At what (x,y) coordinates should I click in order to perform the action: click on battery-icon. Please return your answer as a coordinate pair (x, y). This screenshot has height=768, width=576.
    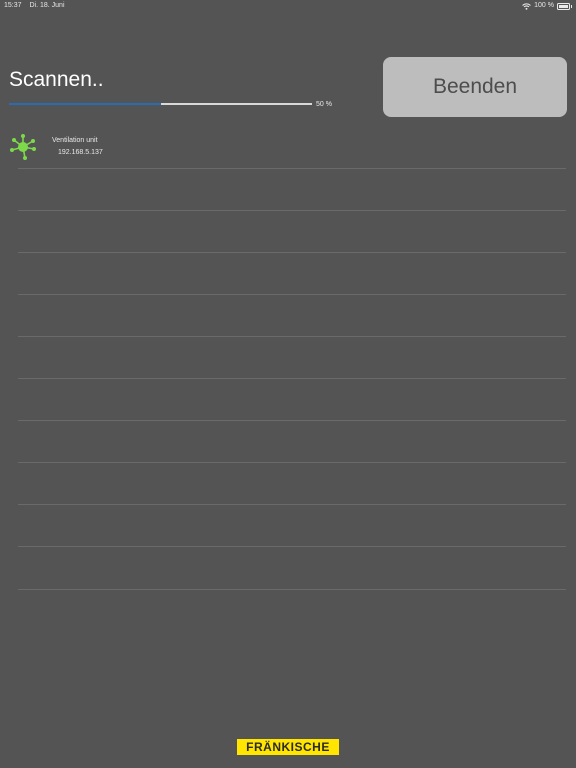
    Looking at the image, I should click on (563, 6).